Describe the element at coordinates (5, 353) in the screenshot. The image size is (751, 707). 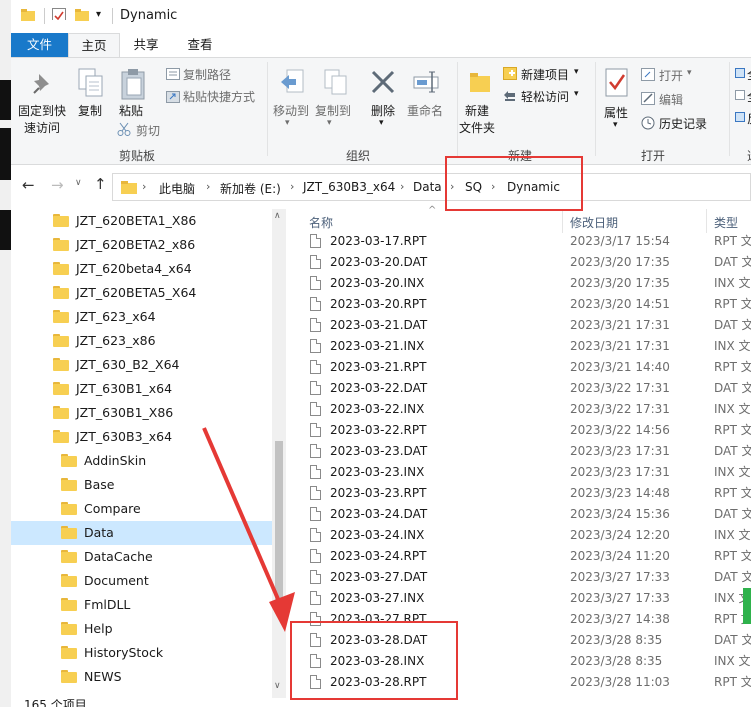
I see `background-window-strip` at that location.